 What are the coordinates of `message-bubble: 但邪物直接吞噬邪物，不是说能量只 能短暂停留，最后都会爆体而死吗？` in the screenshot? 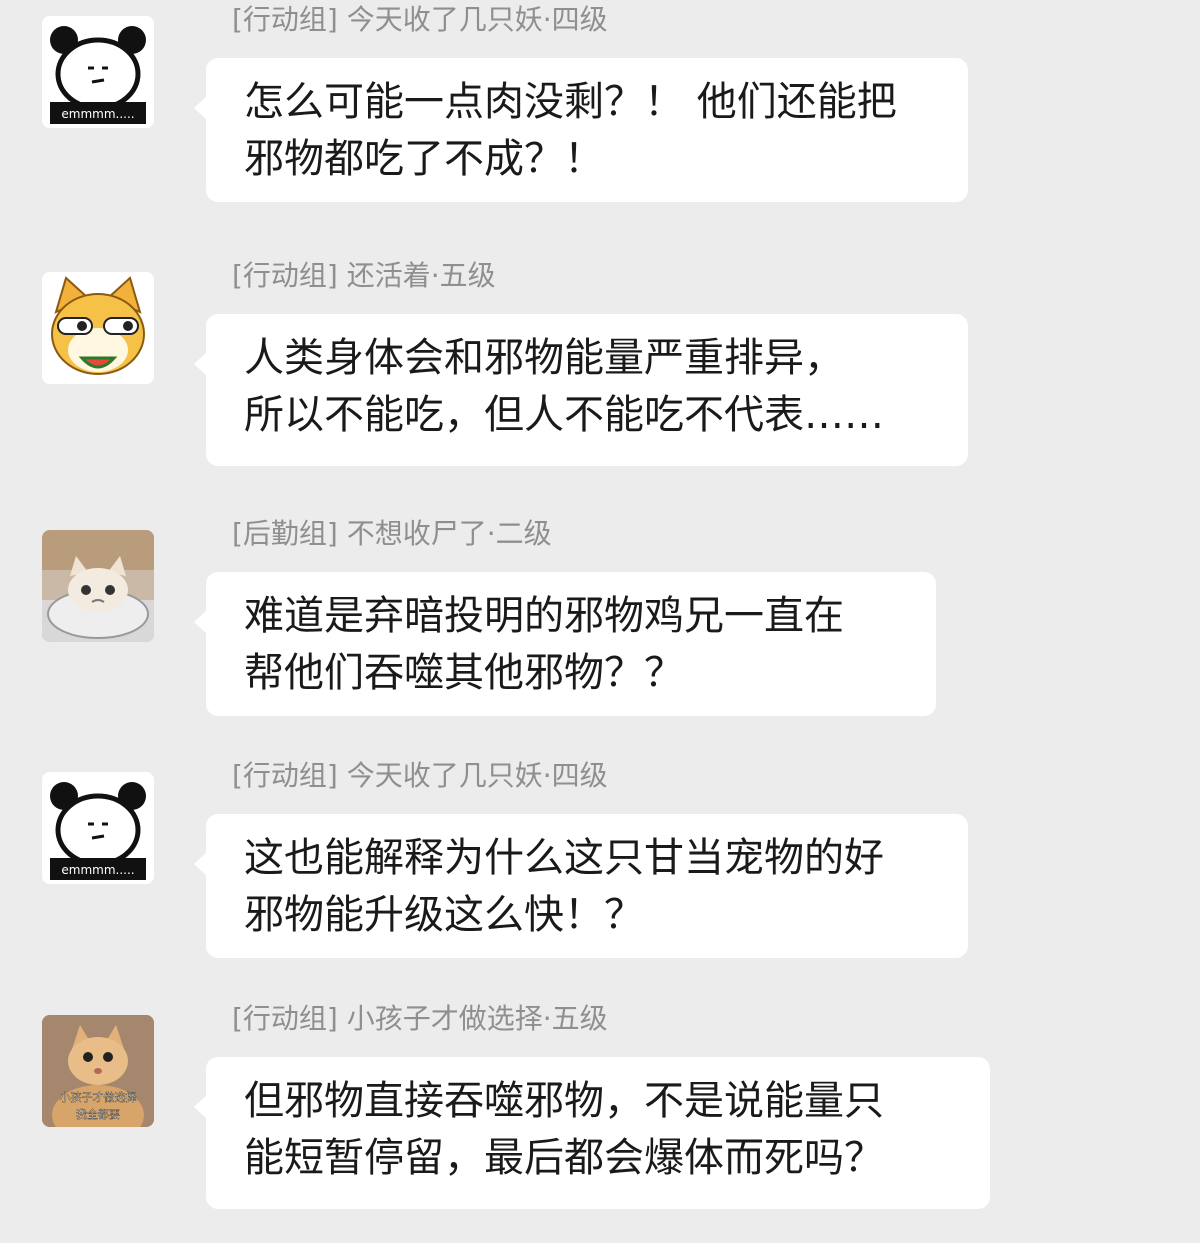 It's located at (592, 1133).